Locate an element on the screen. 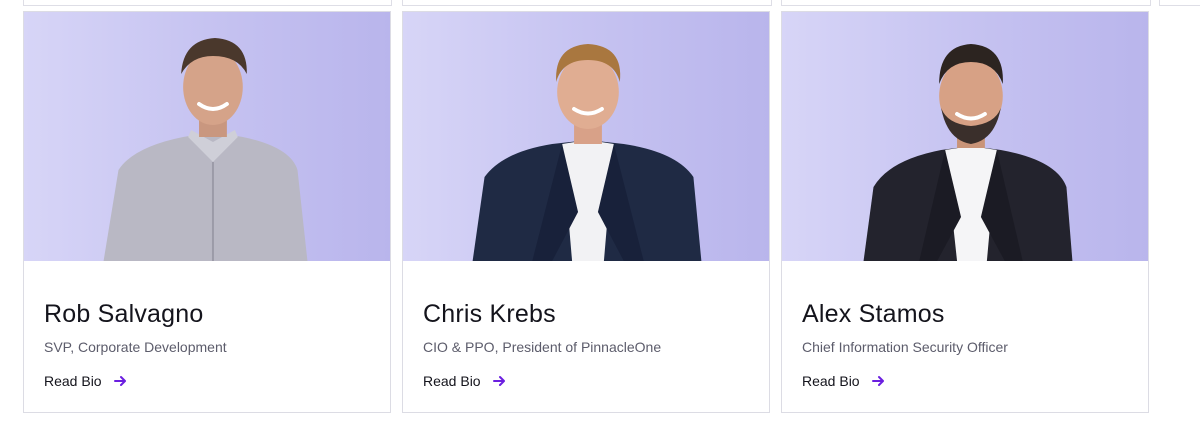  team-member-title: CIO & PPO, President of PinnacleOne is located at coordinates (542, 347).